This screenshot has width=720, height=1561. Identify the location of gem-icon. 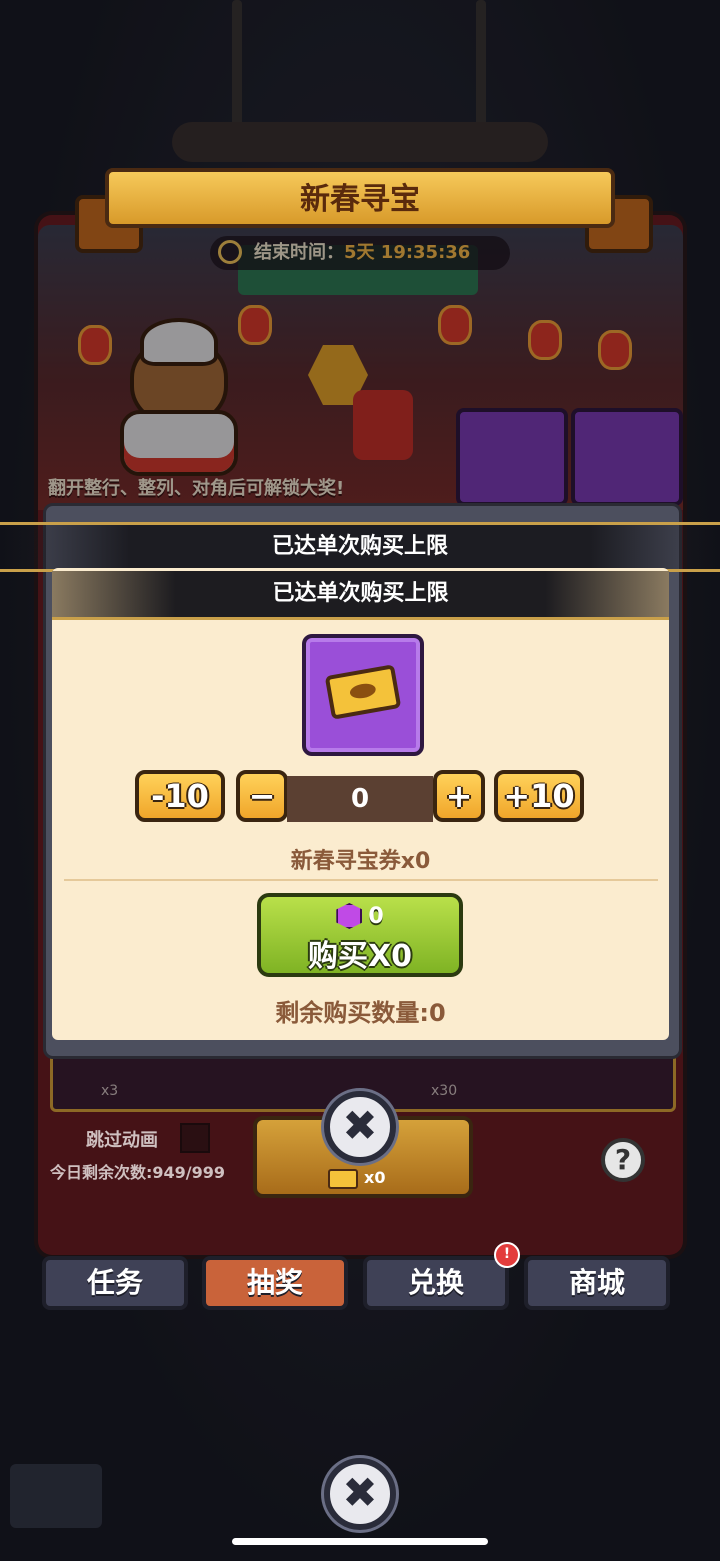
(349, 916).